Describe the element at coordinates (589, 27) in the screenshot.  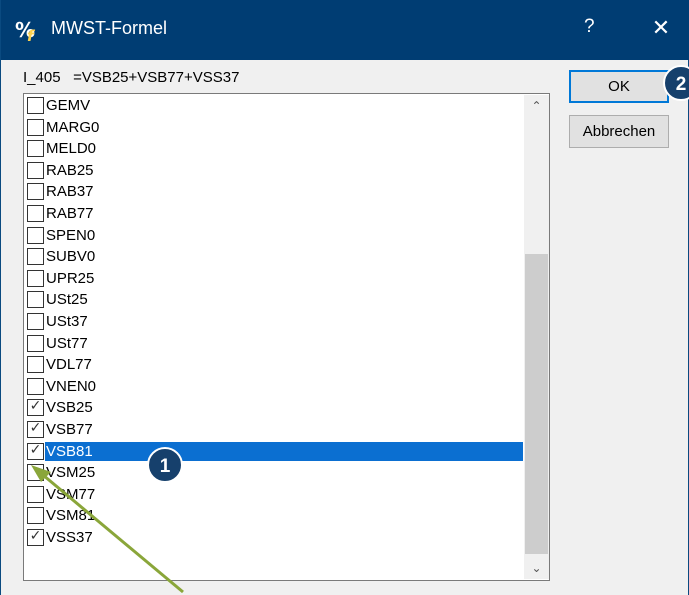
I see `help-button: ?` at that location.